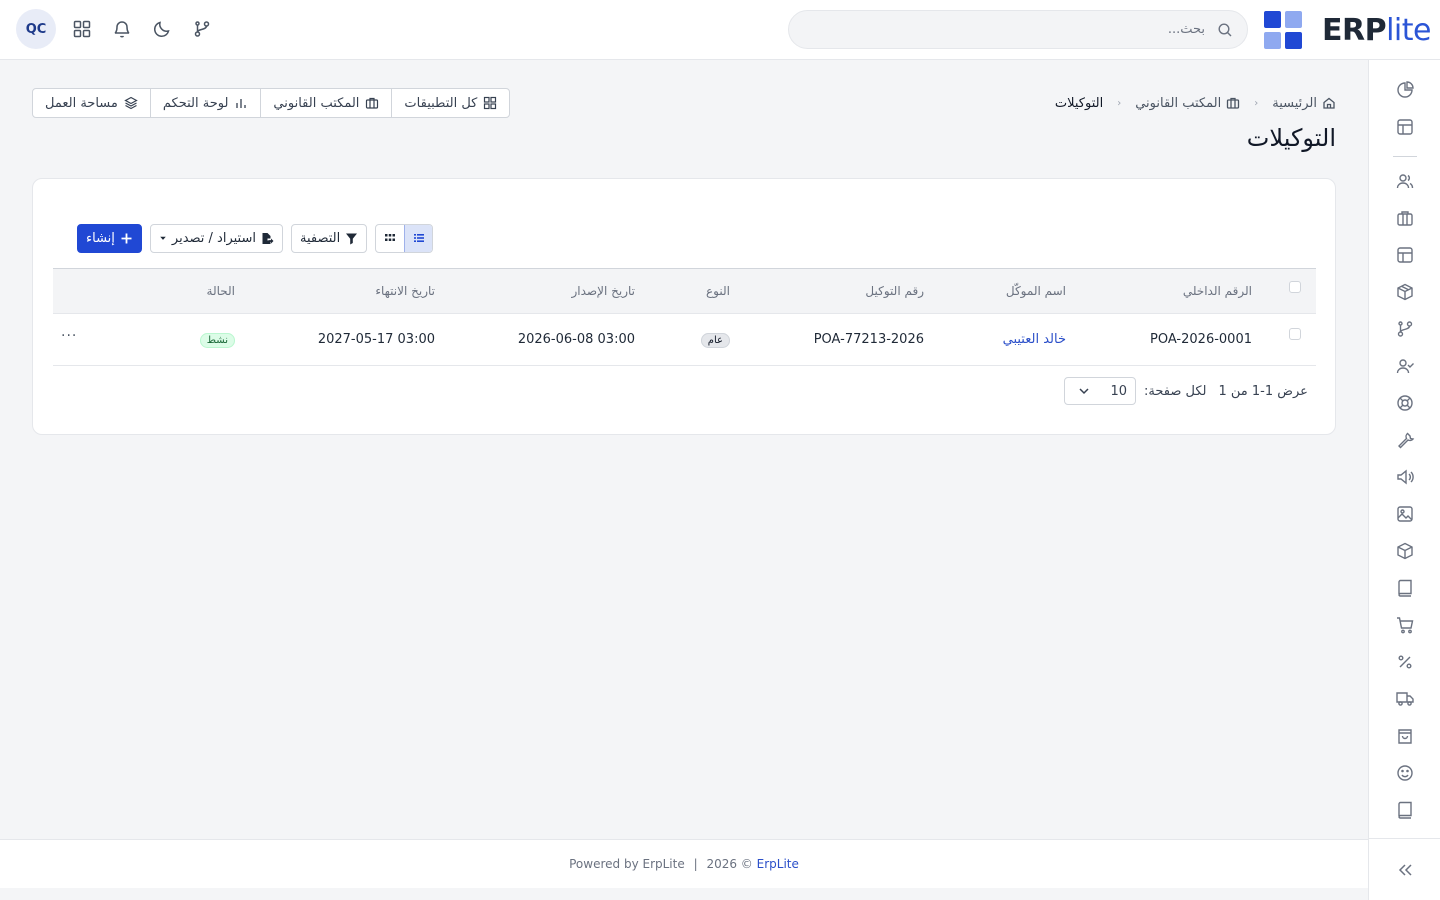  What do you see at coordinates (162, 29) in the screenshot?
I see `moon-icon` at bounding box center [162, 29].